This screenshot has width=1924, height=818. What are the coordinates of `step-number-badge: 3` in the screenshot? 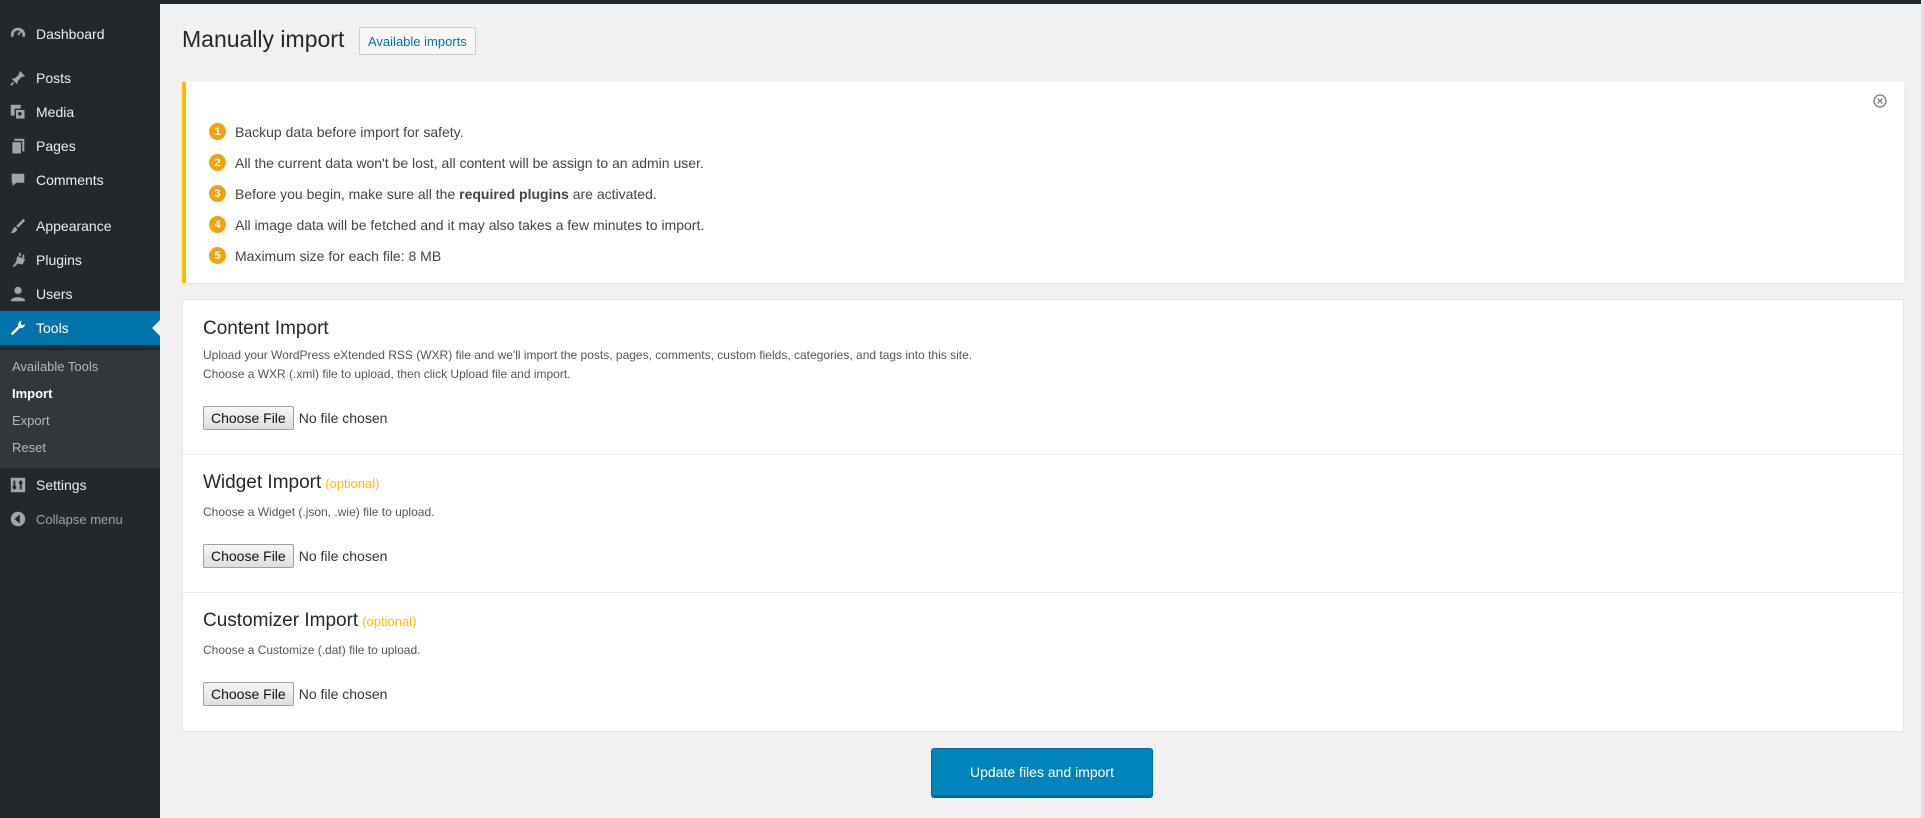 It's located at (217, 193).